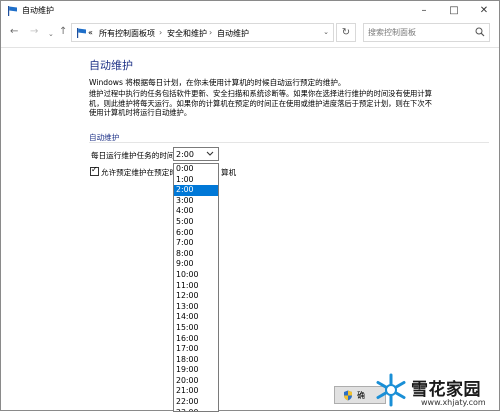 Image resolution: width=500 pixels, height=412 pixels. Describe the element at coordinates (196, 317) in the screenshot. I see `time-option: 14:00` at that location.